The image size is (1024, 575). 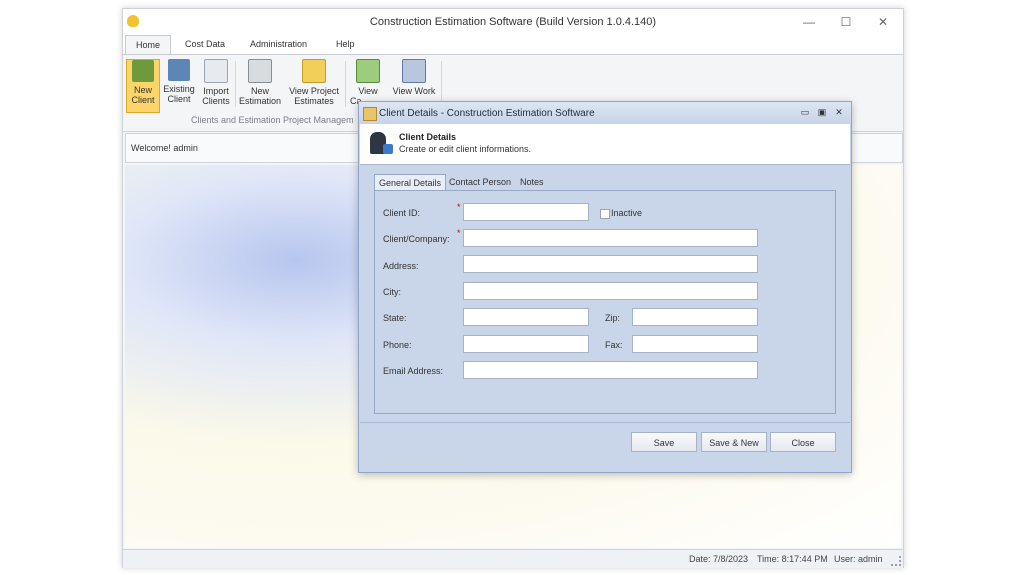 What do you see at coordinates (605, 422) in the screenshot?
I see `dialog-divider` at bounding box center [605, 422].